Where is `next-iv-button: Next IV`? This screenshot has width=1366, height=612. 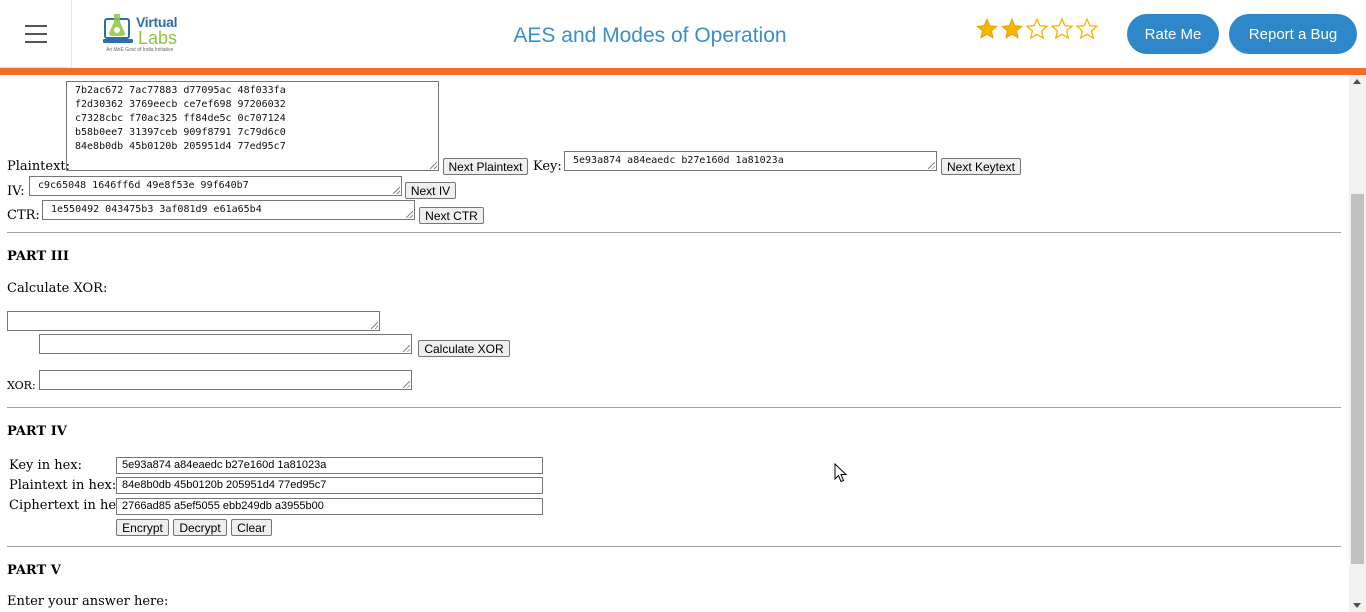
next-iv-button: Next IV is located at coordinates (430, 190).